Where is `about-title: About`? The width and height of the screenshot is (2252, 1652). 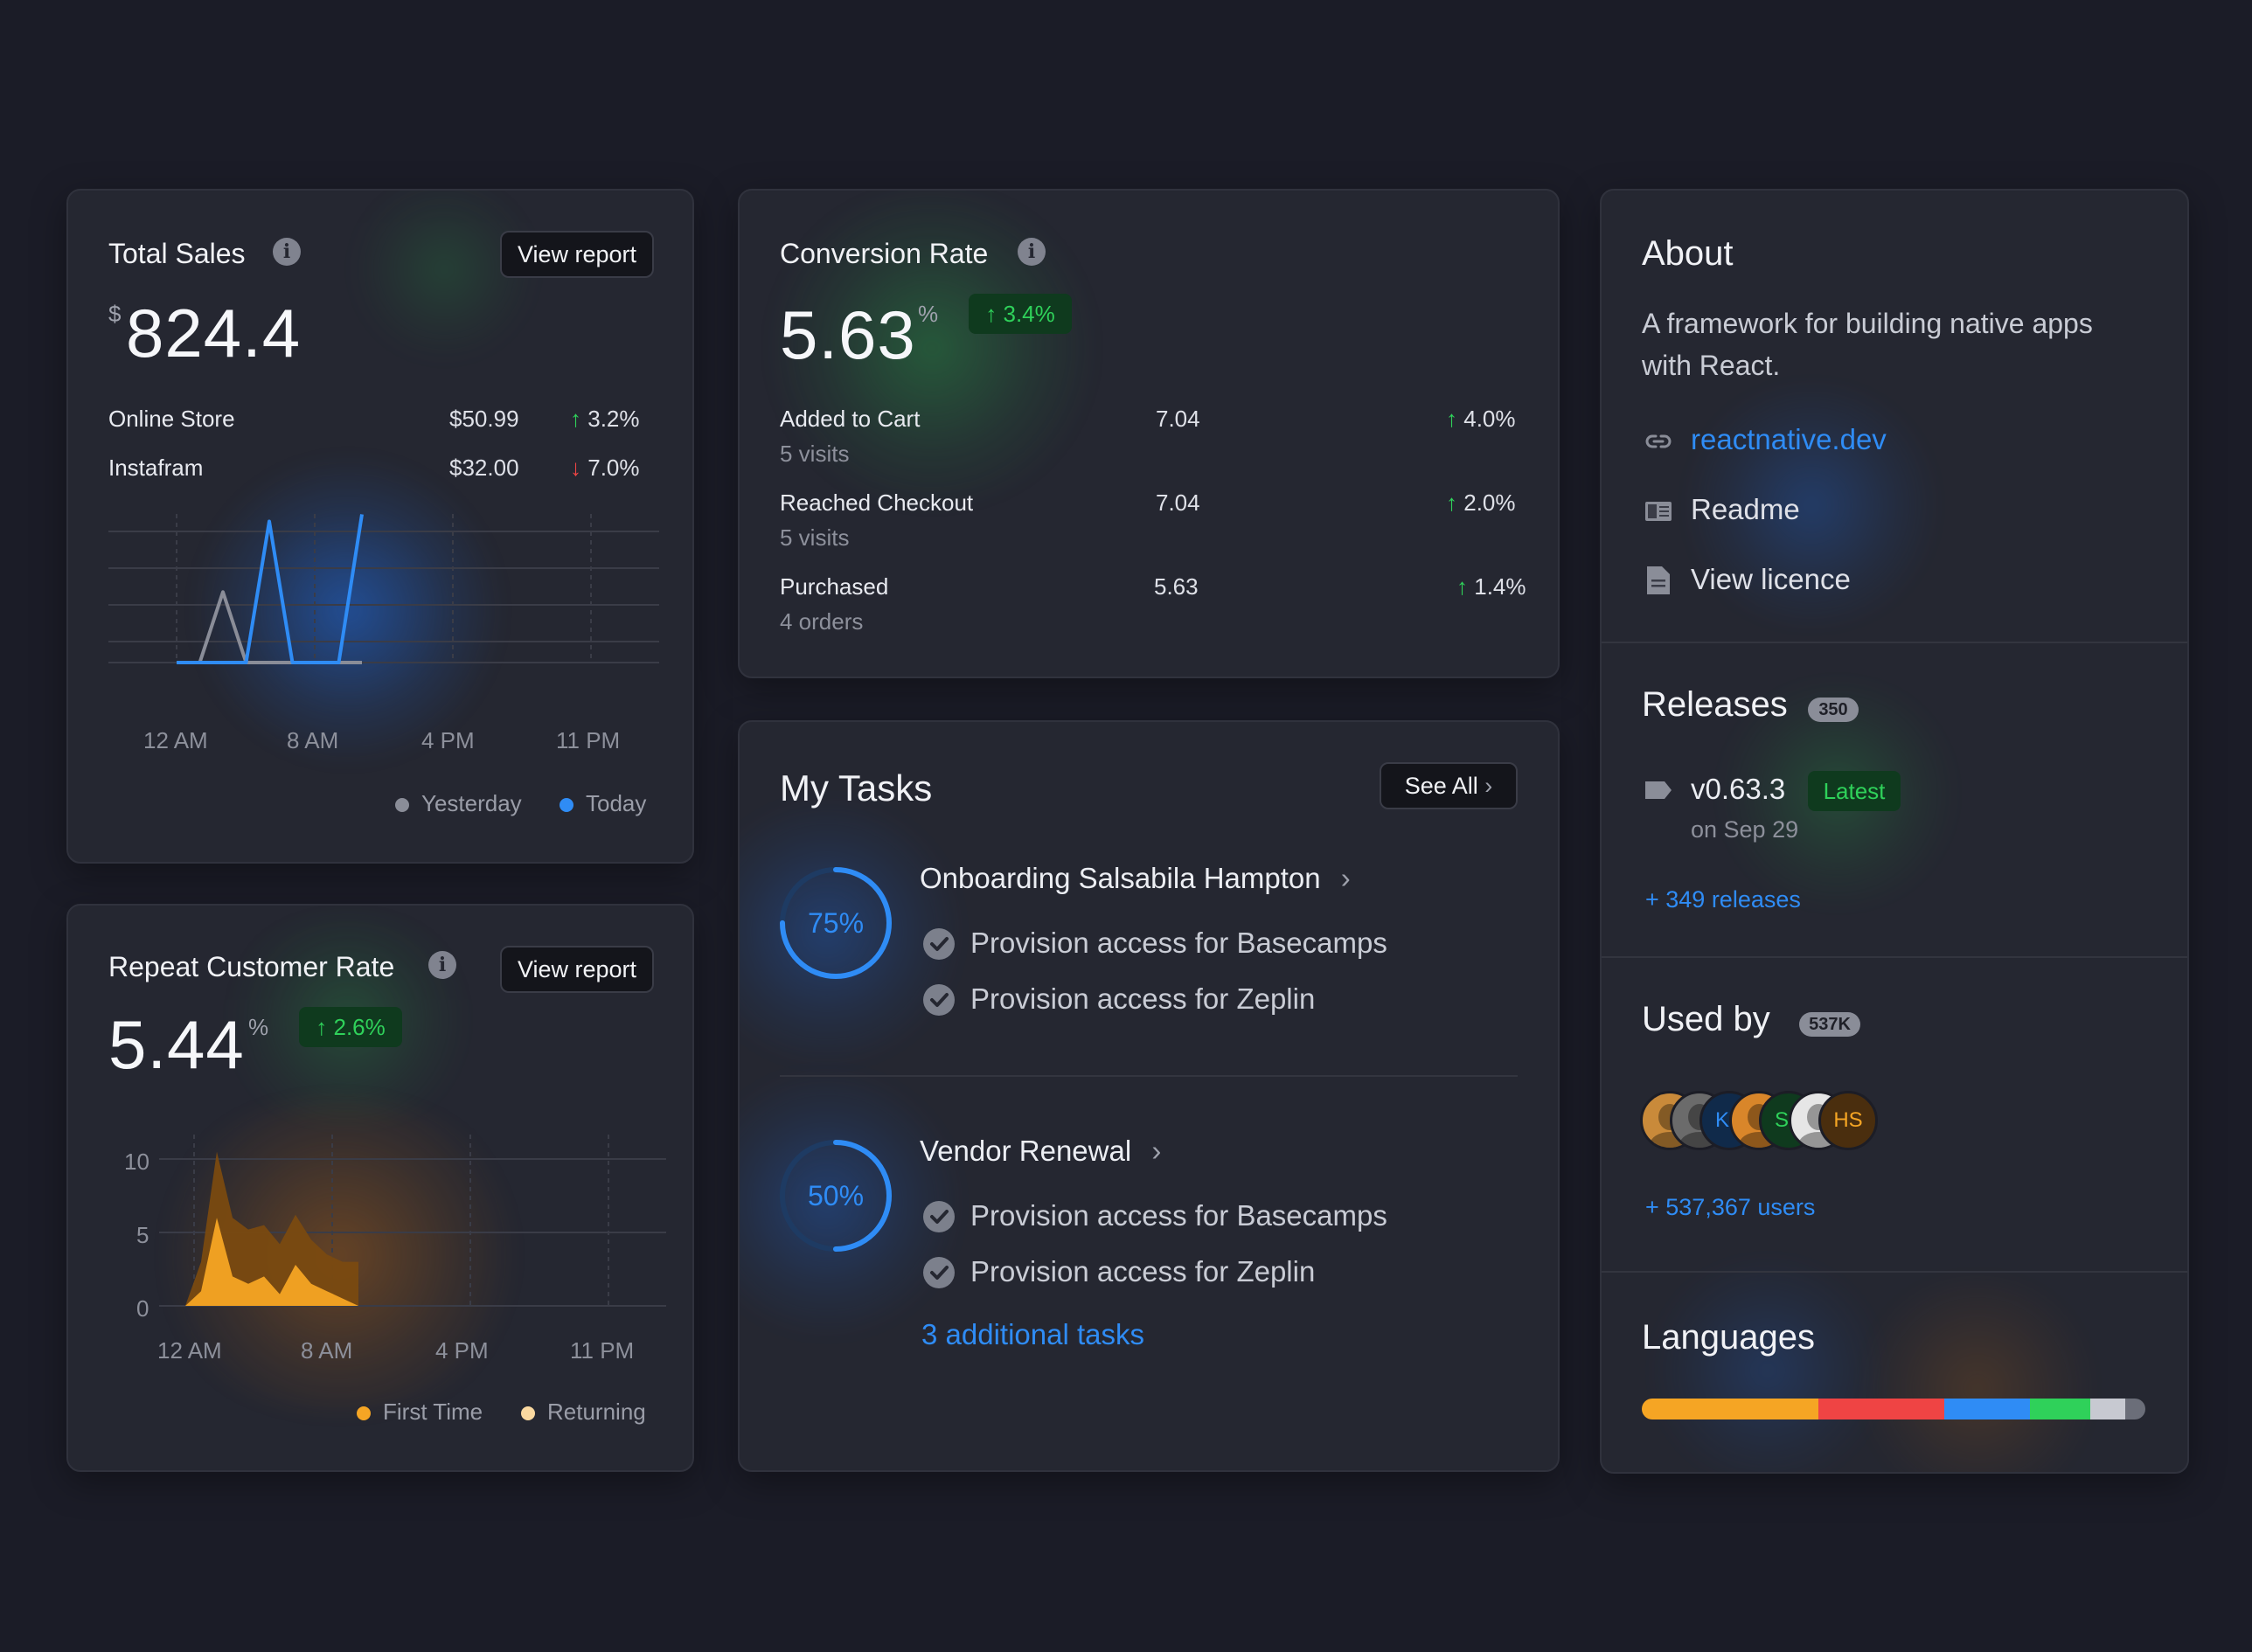
about-title: About is located at coordinates (1688, 254).